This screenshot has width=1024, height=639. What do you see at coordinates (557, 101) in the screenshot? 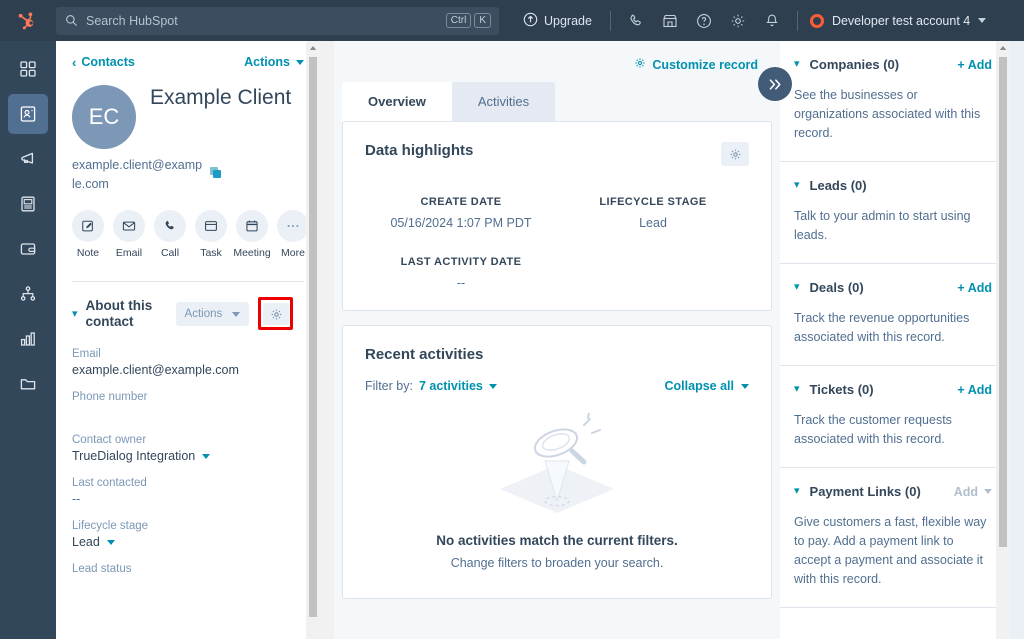
I see `record-tabs: Overview Activities` at bounding box center [557, 101].